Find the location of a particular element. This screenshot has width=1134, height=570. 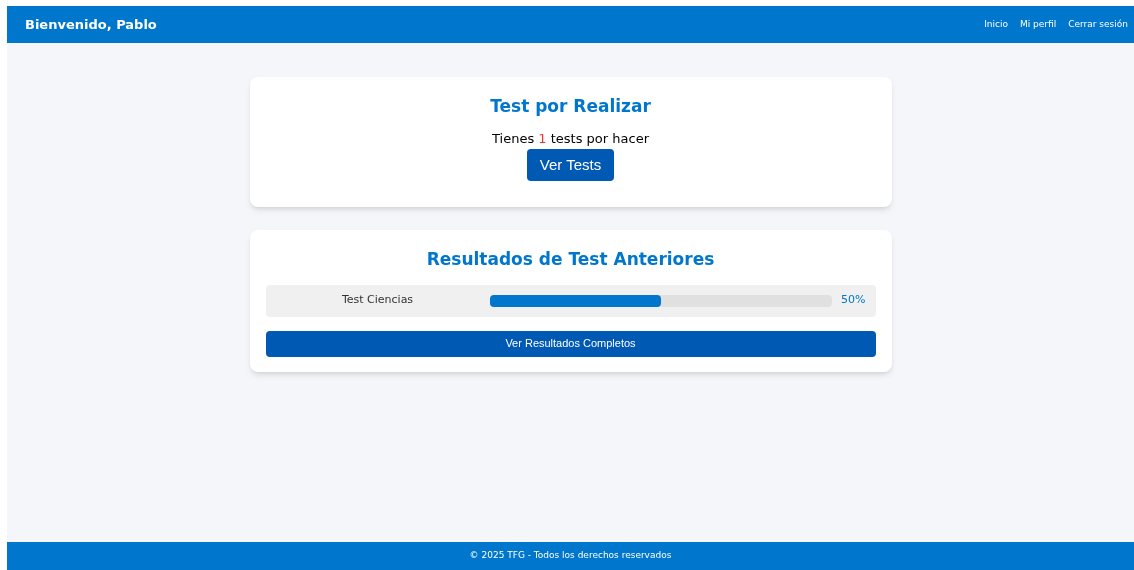

card-title: Test por Realizar is located at coordinates (570, 106).